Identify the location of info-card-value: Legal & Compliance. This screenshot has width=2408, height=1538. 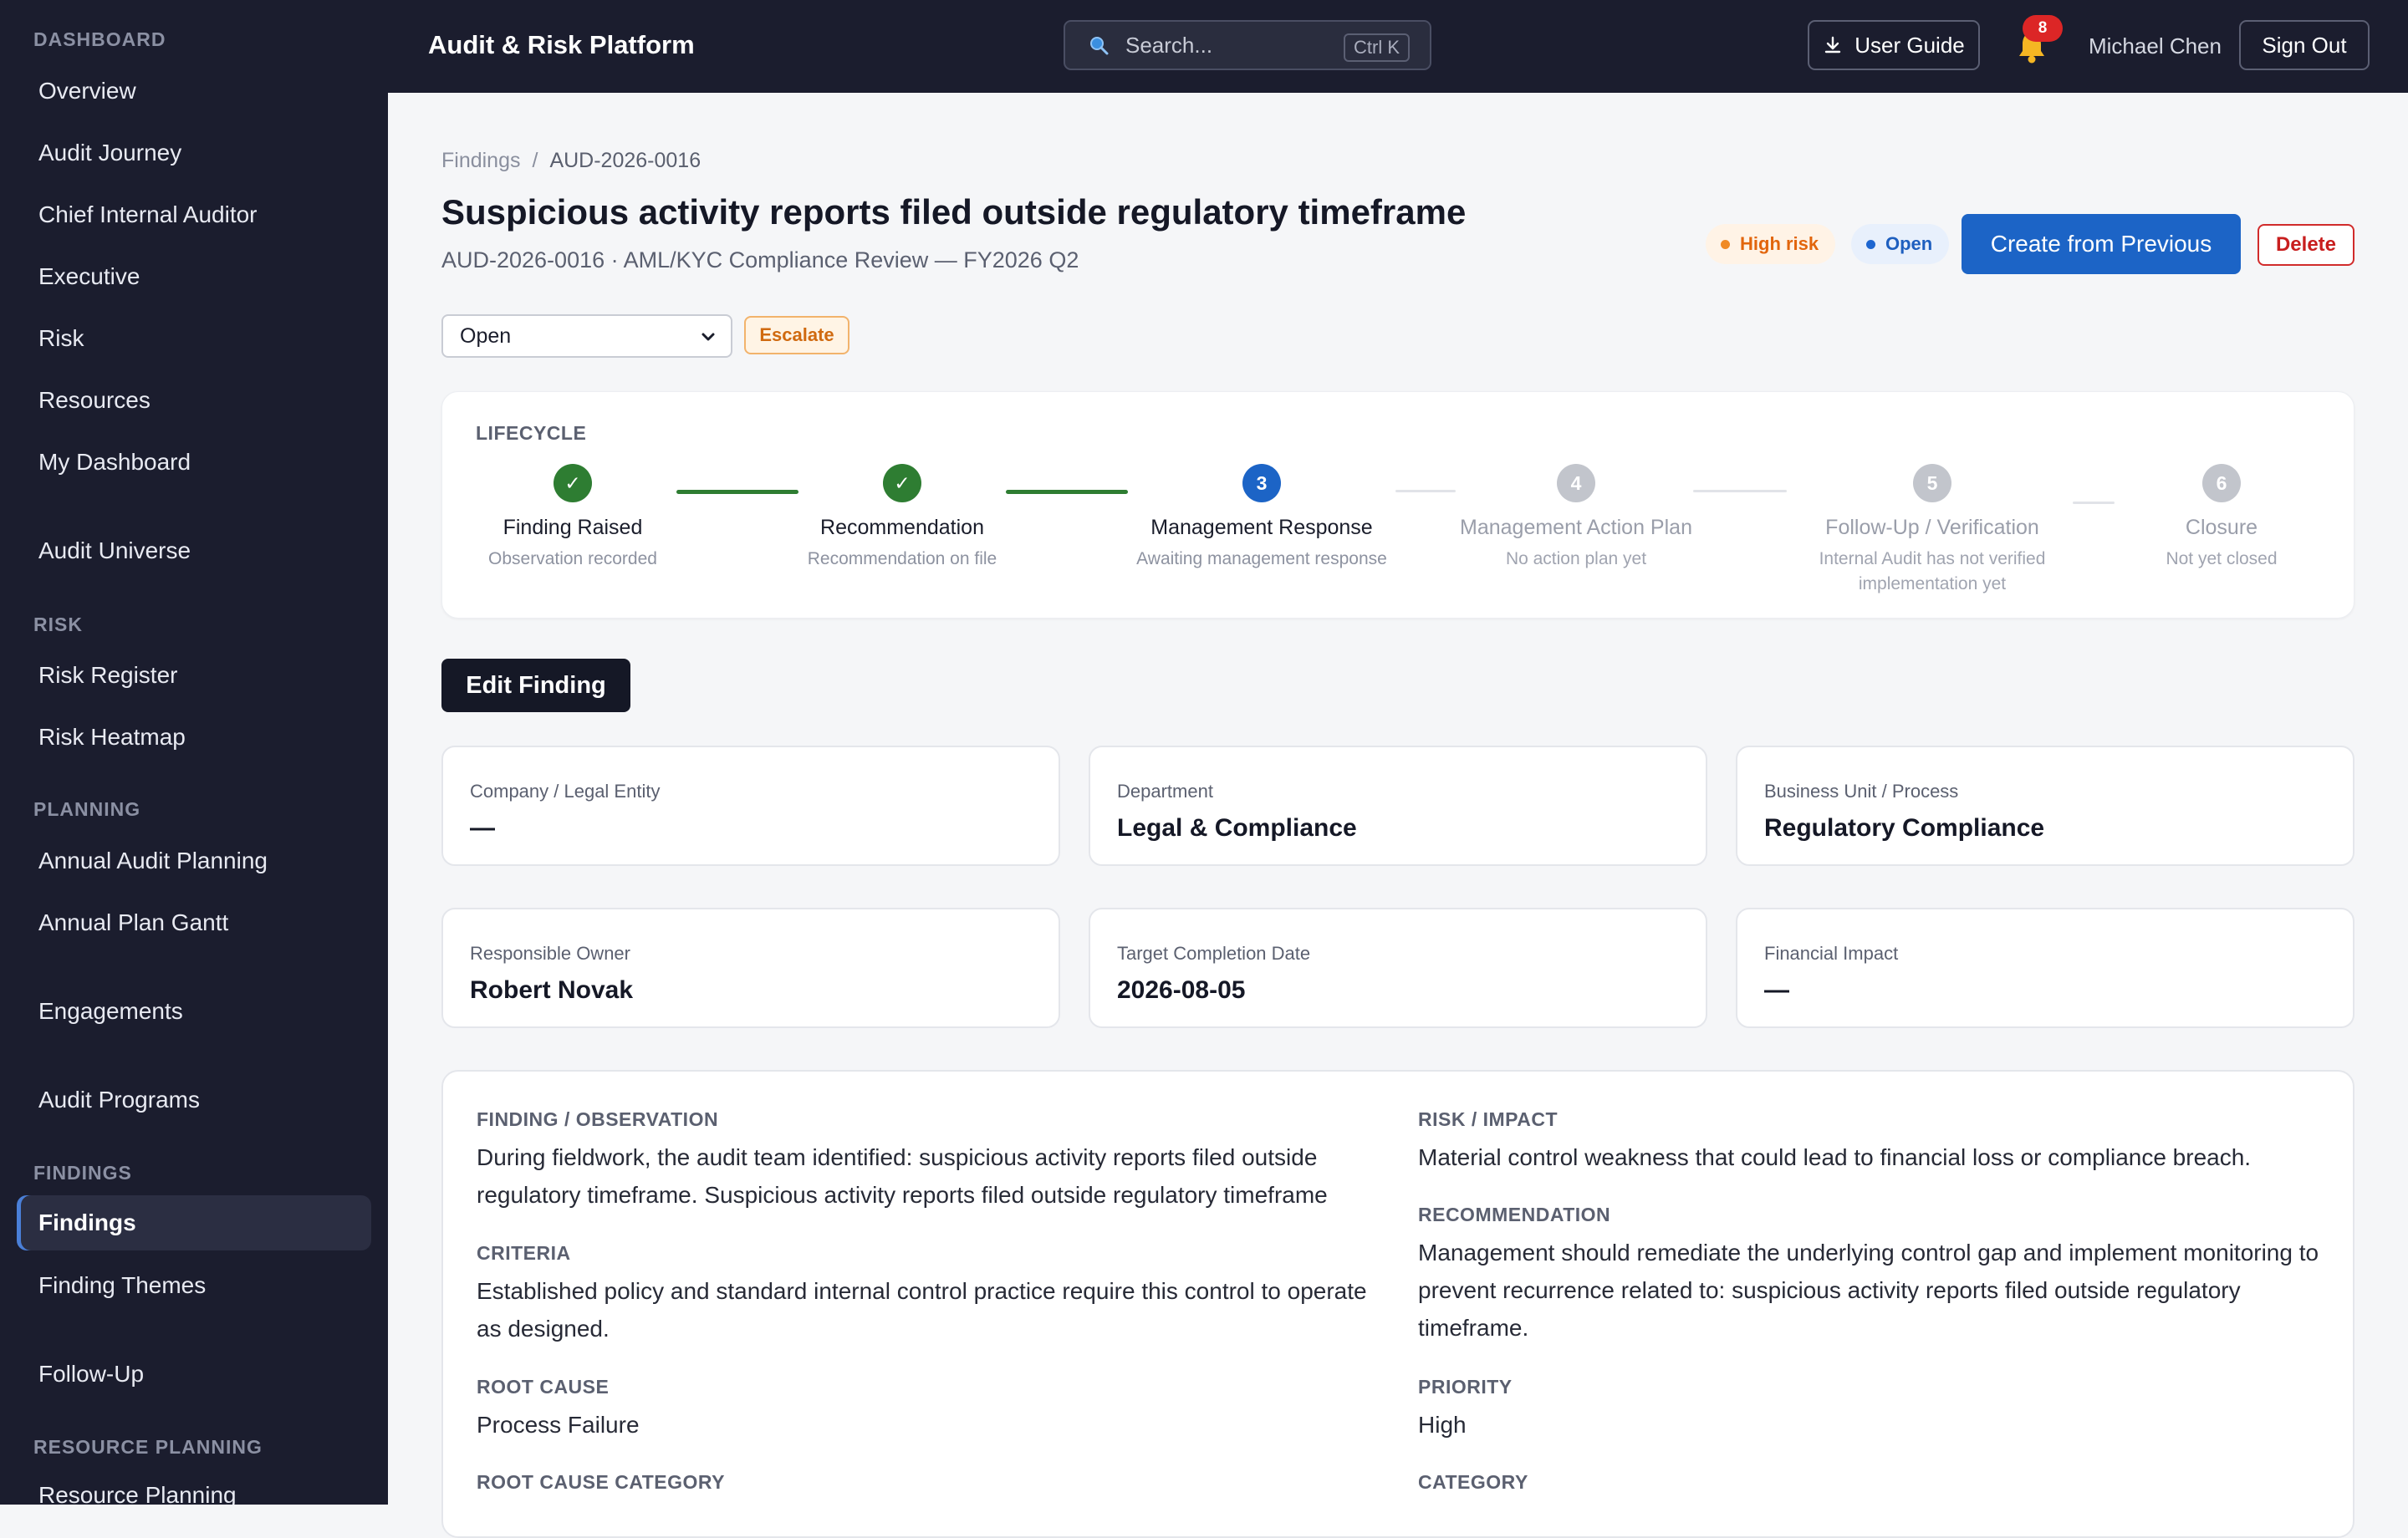
(1237, 828).